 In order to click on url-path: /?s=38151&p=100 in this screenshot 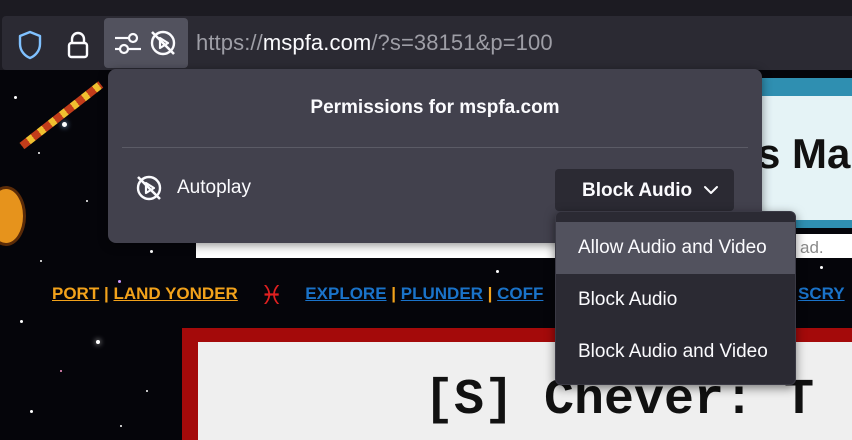, I will do `click(462, 42)`.